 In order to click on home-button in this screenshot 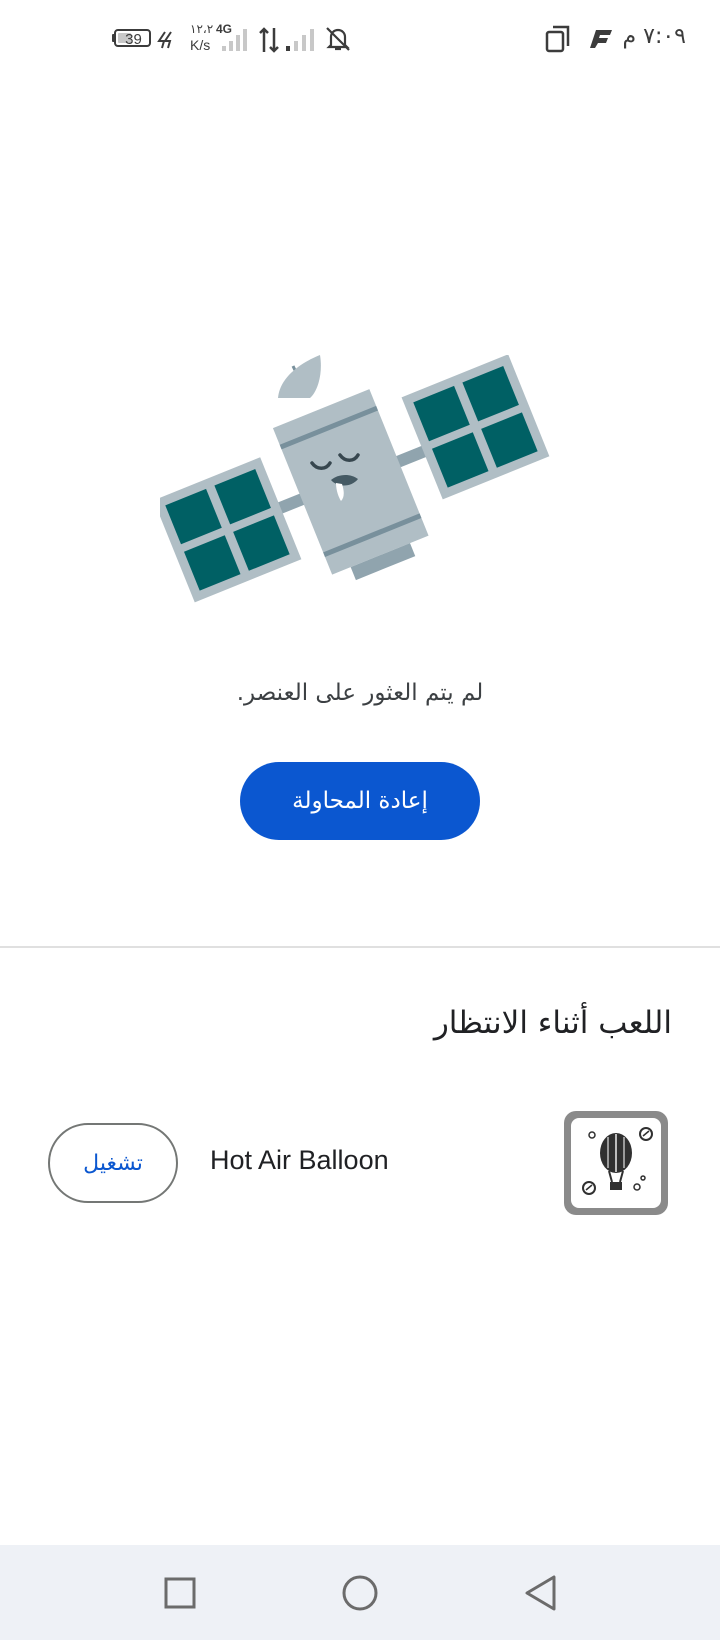, I will do `click(360, 1593)`.